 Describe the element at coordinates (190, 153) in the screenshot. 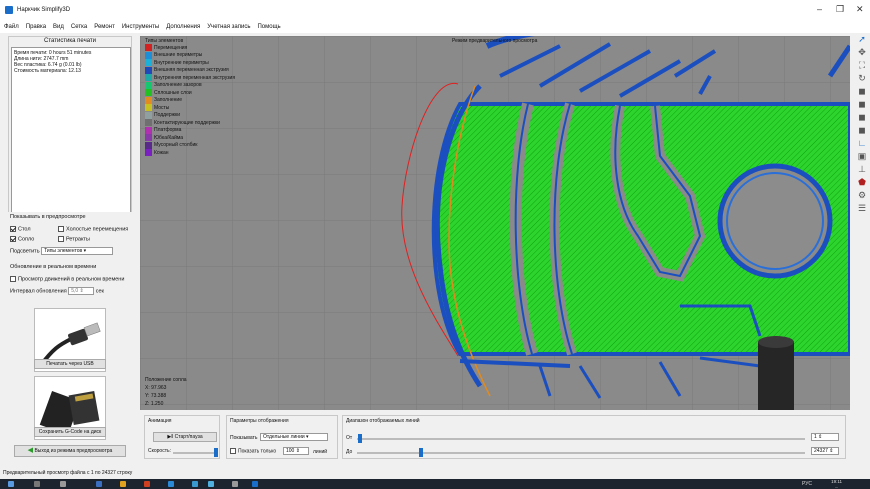

I see `legend-item: Кожан` at that location.